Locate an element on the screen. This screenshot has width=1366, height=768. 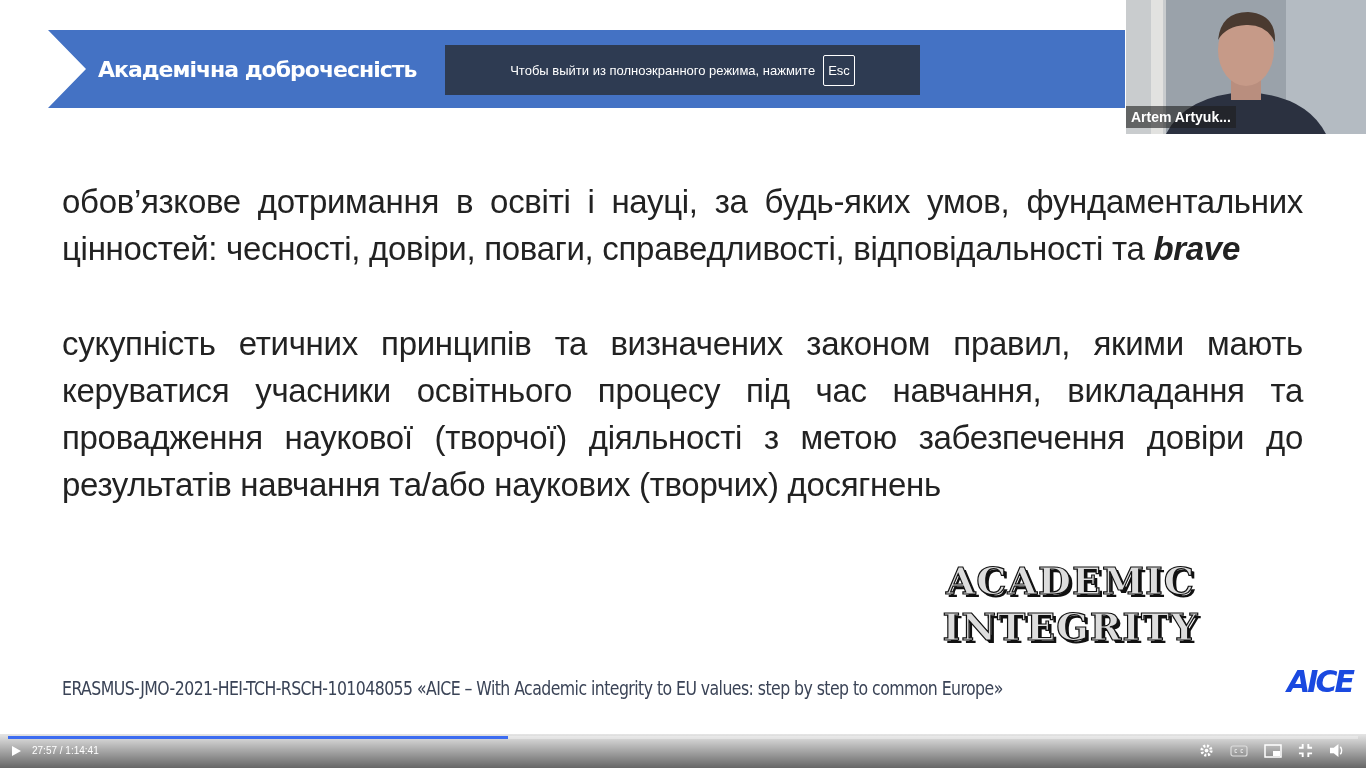
time-display: 27:57 / 1:14:41 is located at coordinates (65, 750).